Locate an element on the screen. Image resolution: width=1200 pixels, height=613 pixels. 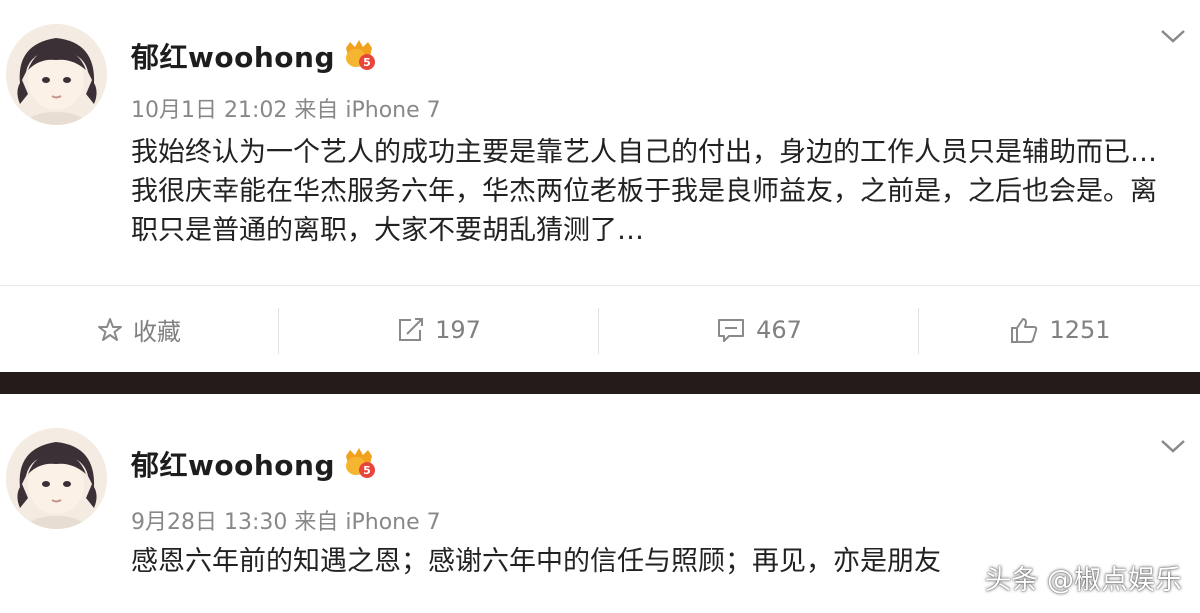
favorite-button: 收藏 is located at coordinates (139, 329).